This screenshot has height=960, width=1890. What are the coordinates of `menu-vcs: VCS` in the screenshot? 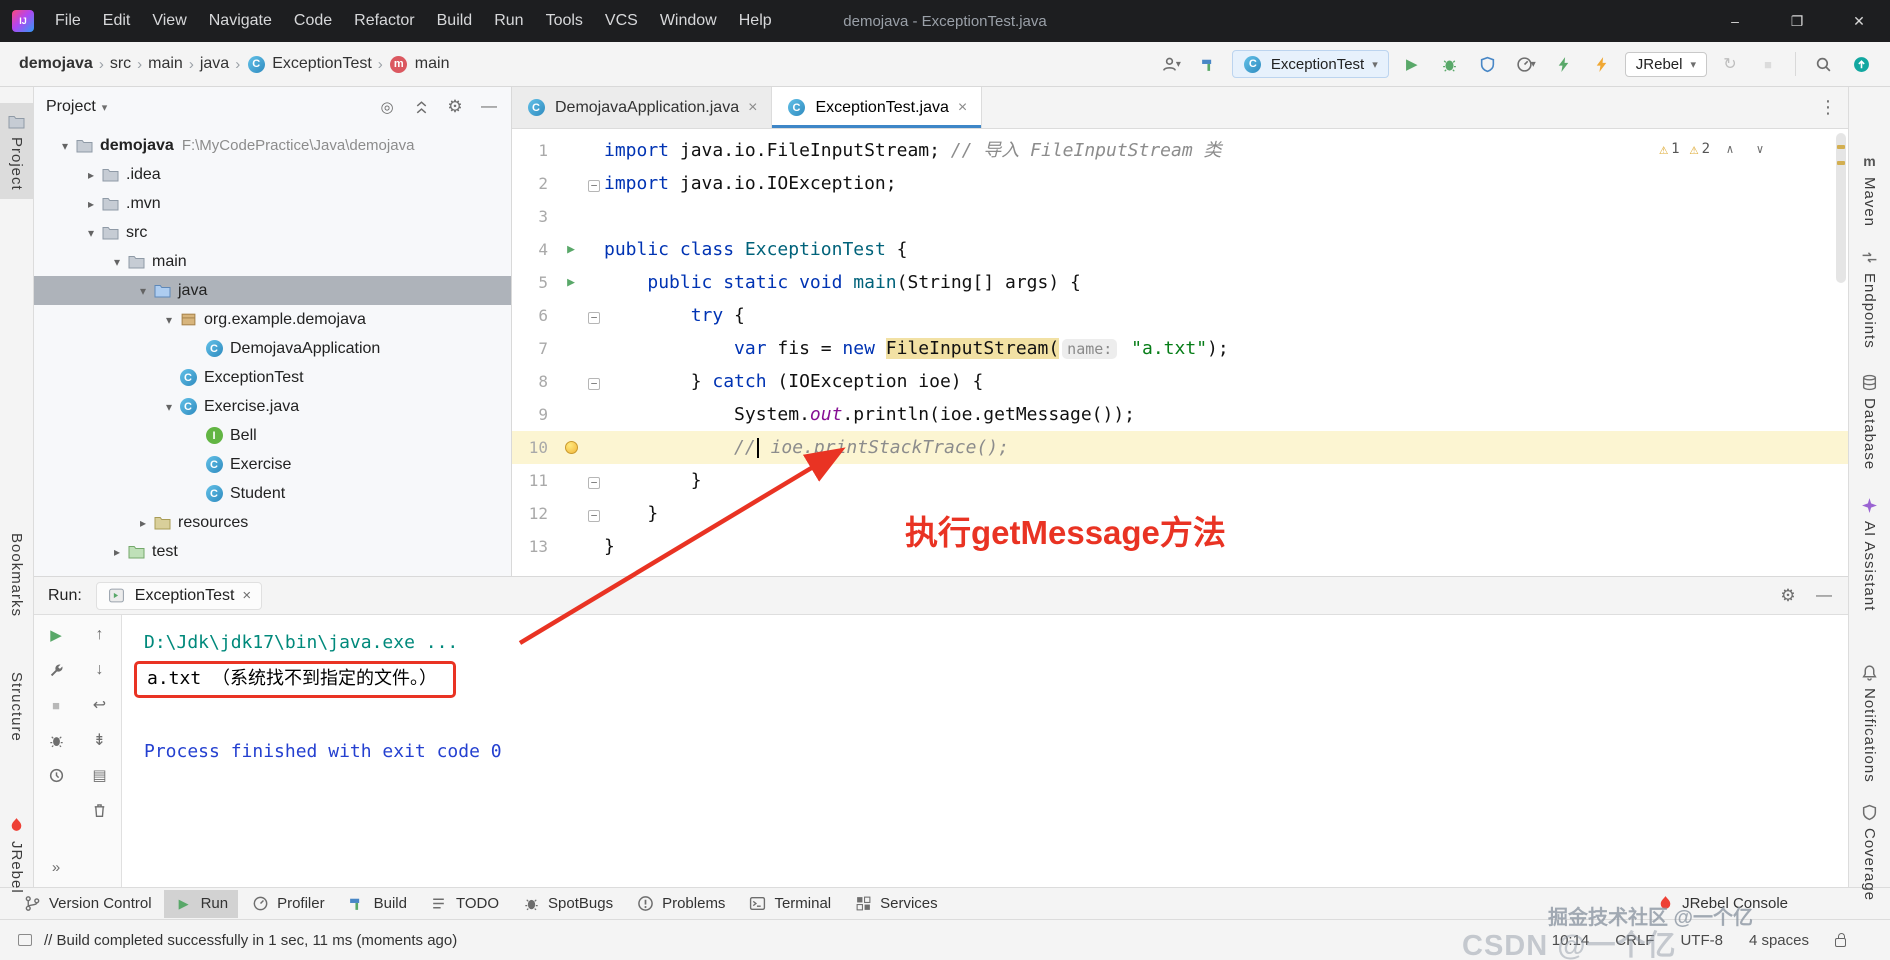 It's located at (621, 21).